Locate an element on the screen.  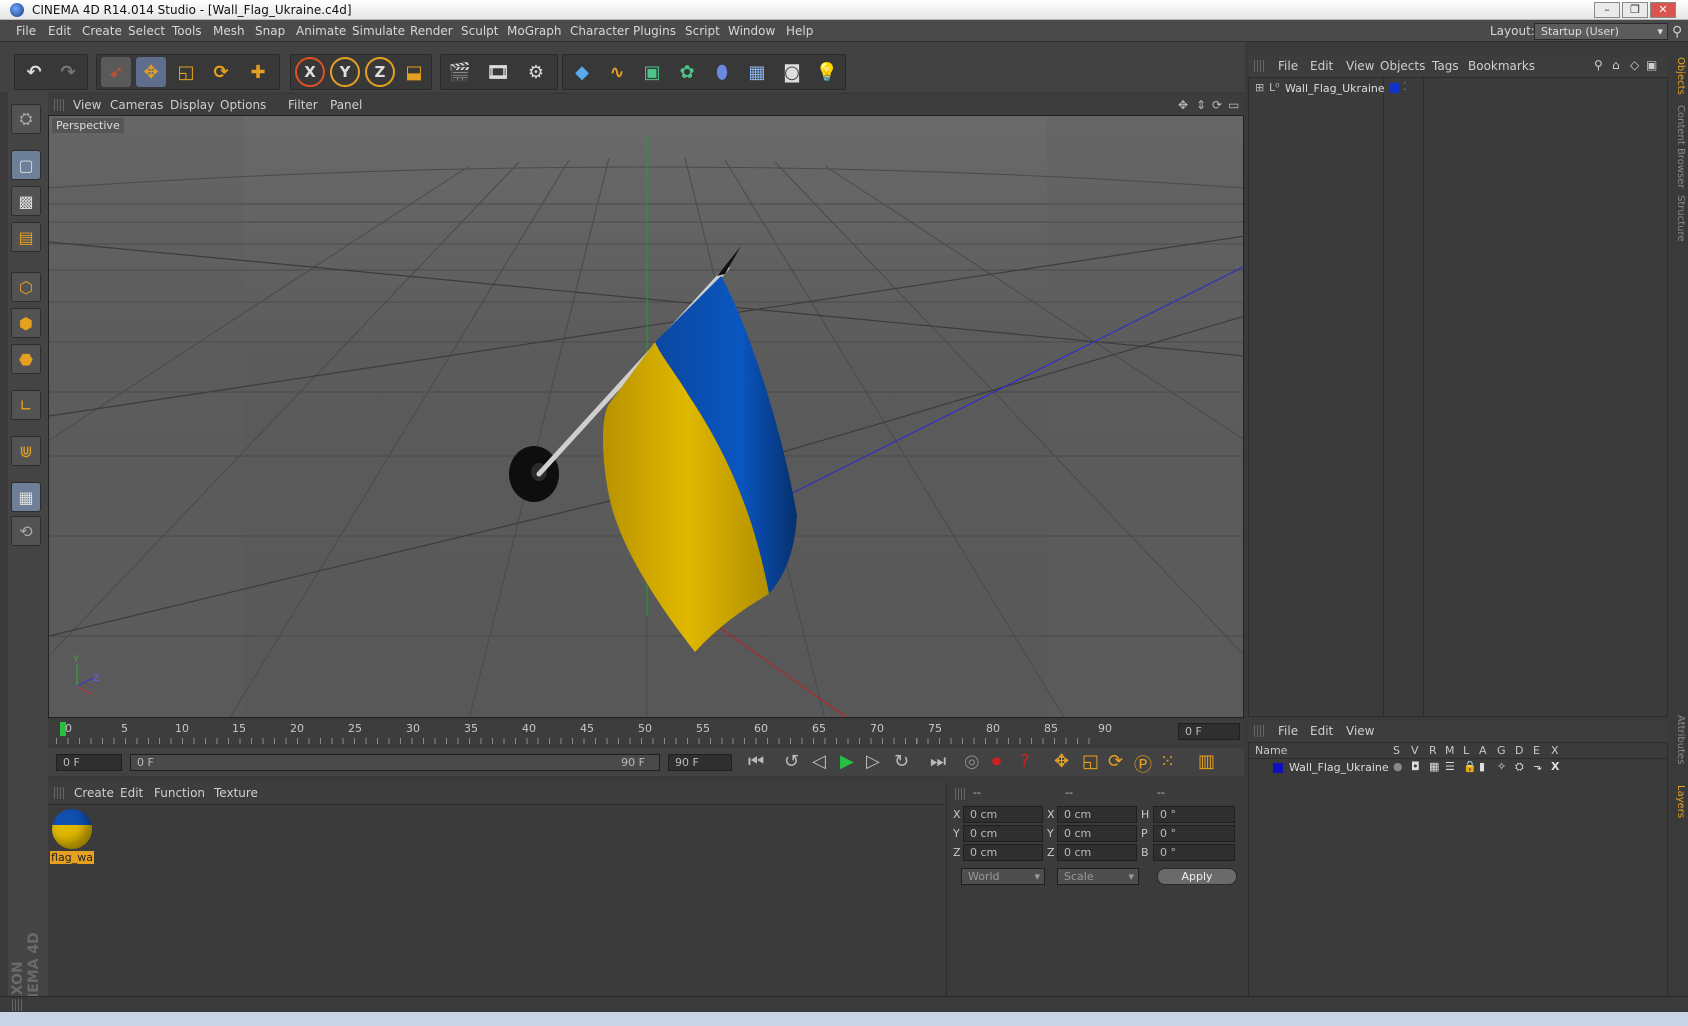
viewport-menu-panel: Panel is located at coordinates (346, 105).